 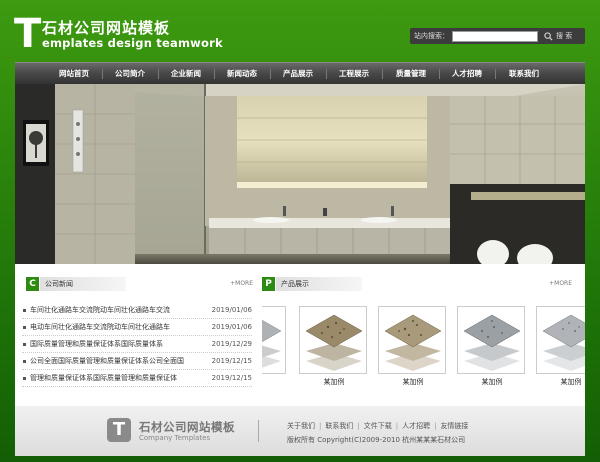 I want to click on nav-enterprise-news: 企业新闻, so click(x=186, y=74).